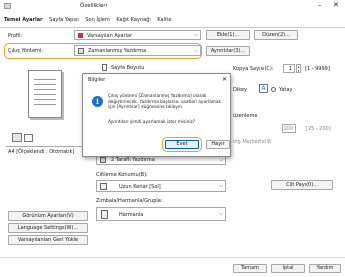  Describe the element at coordinates (15, 36) in the screenshot. I see `profile-label: Profil:` at that location.